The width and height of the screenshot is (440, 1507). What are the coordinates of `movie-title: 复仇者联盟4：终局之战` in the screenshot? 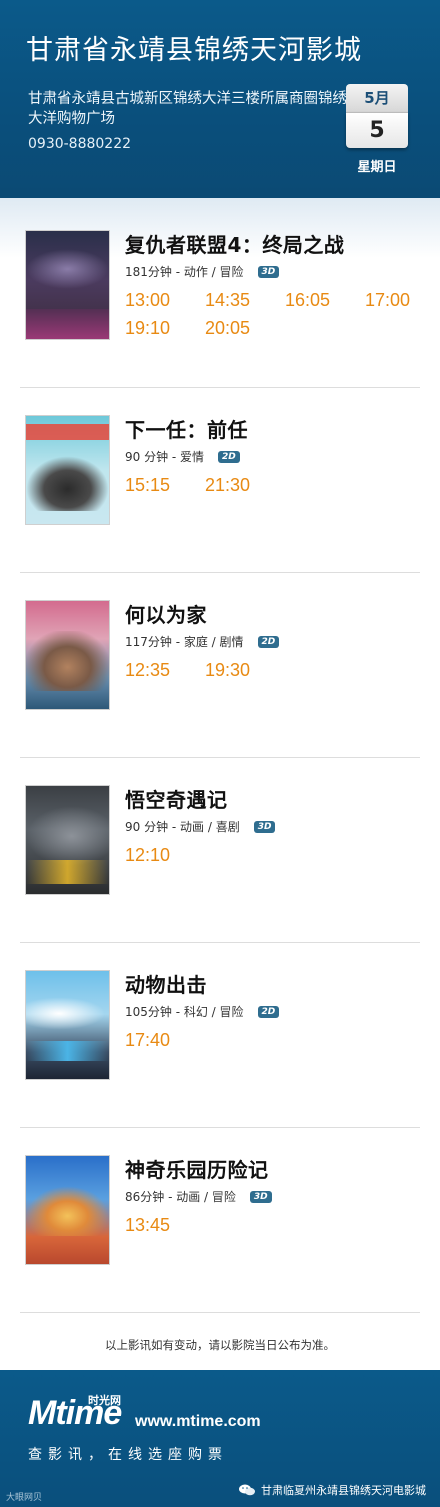 It's located at (235, 245).